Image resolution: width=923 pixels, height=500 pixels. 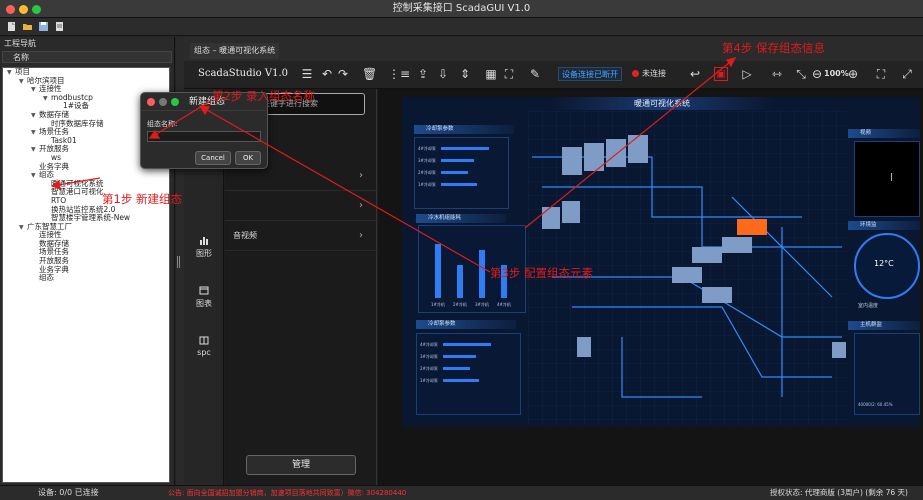 I want to click on sidebar-item-spc: spc, so click(x=204, y=346).